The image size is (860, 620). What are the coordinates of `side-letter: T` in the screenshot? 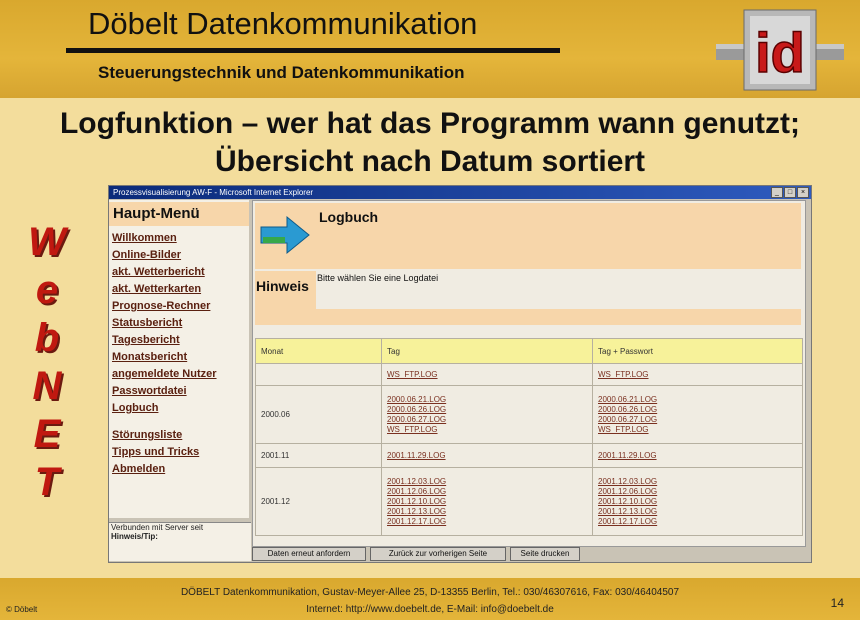 It's located at (47, 482).